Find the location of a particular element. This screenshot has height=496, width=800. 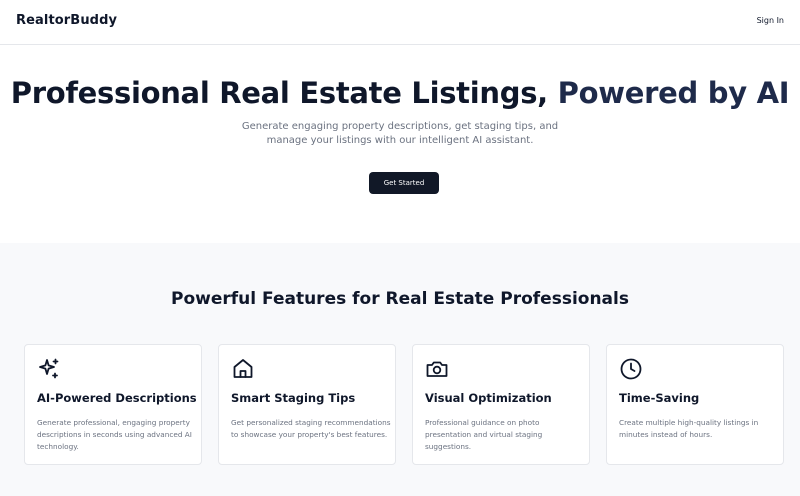

top-nav: RealtorBuddy Sign In is located at coordinates (400, 22).